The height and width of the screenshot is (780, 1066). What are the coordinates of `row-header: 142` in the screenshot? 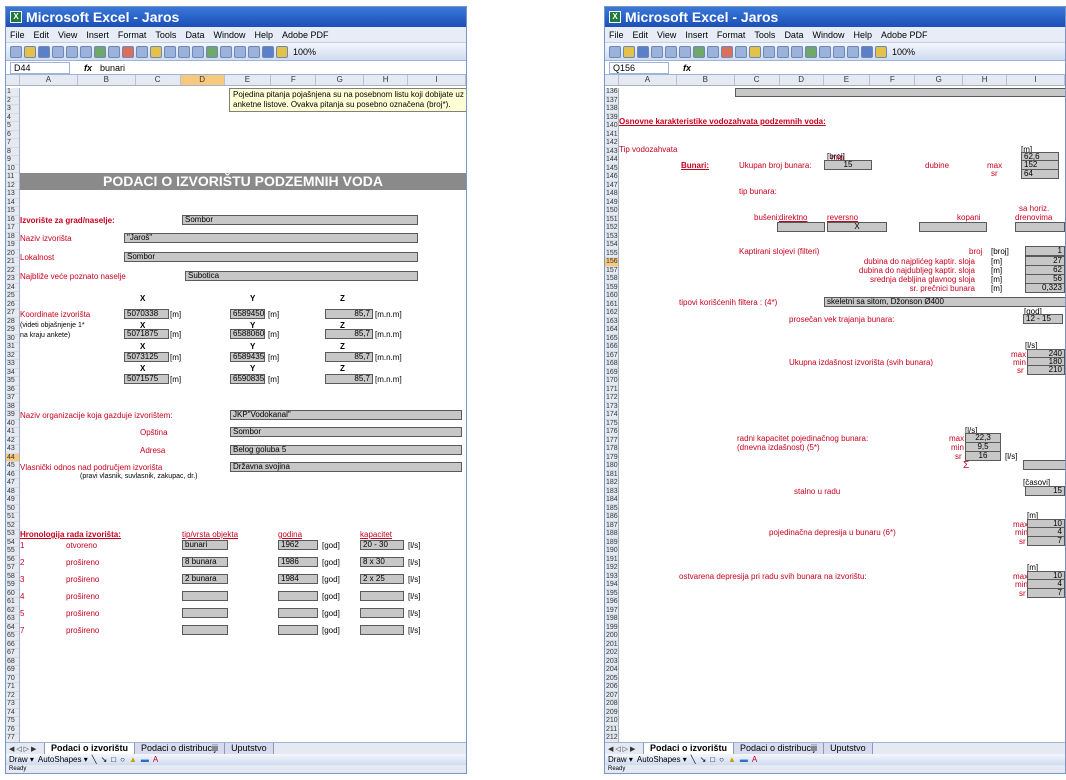 It's located at (611, 143).